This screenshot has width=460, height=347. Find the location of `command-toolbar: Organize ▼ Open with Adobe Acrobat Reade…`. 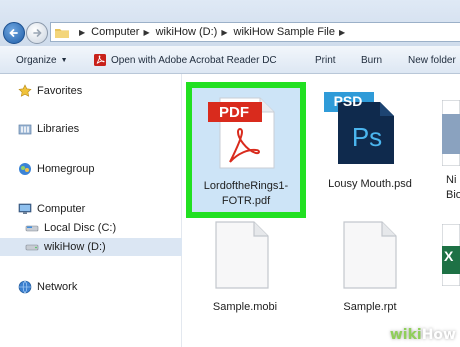

command-toolbar: Organize ▼ Open with Adobe Acrobat Reade… is located at coordinates (230, 60).